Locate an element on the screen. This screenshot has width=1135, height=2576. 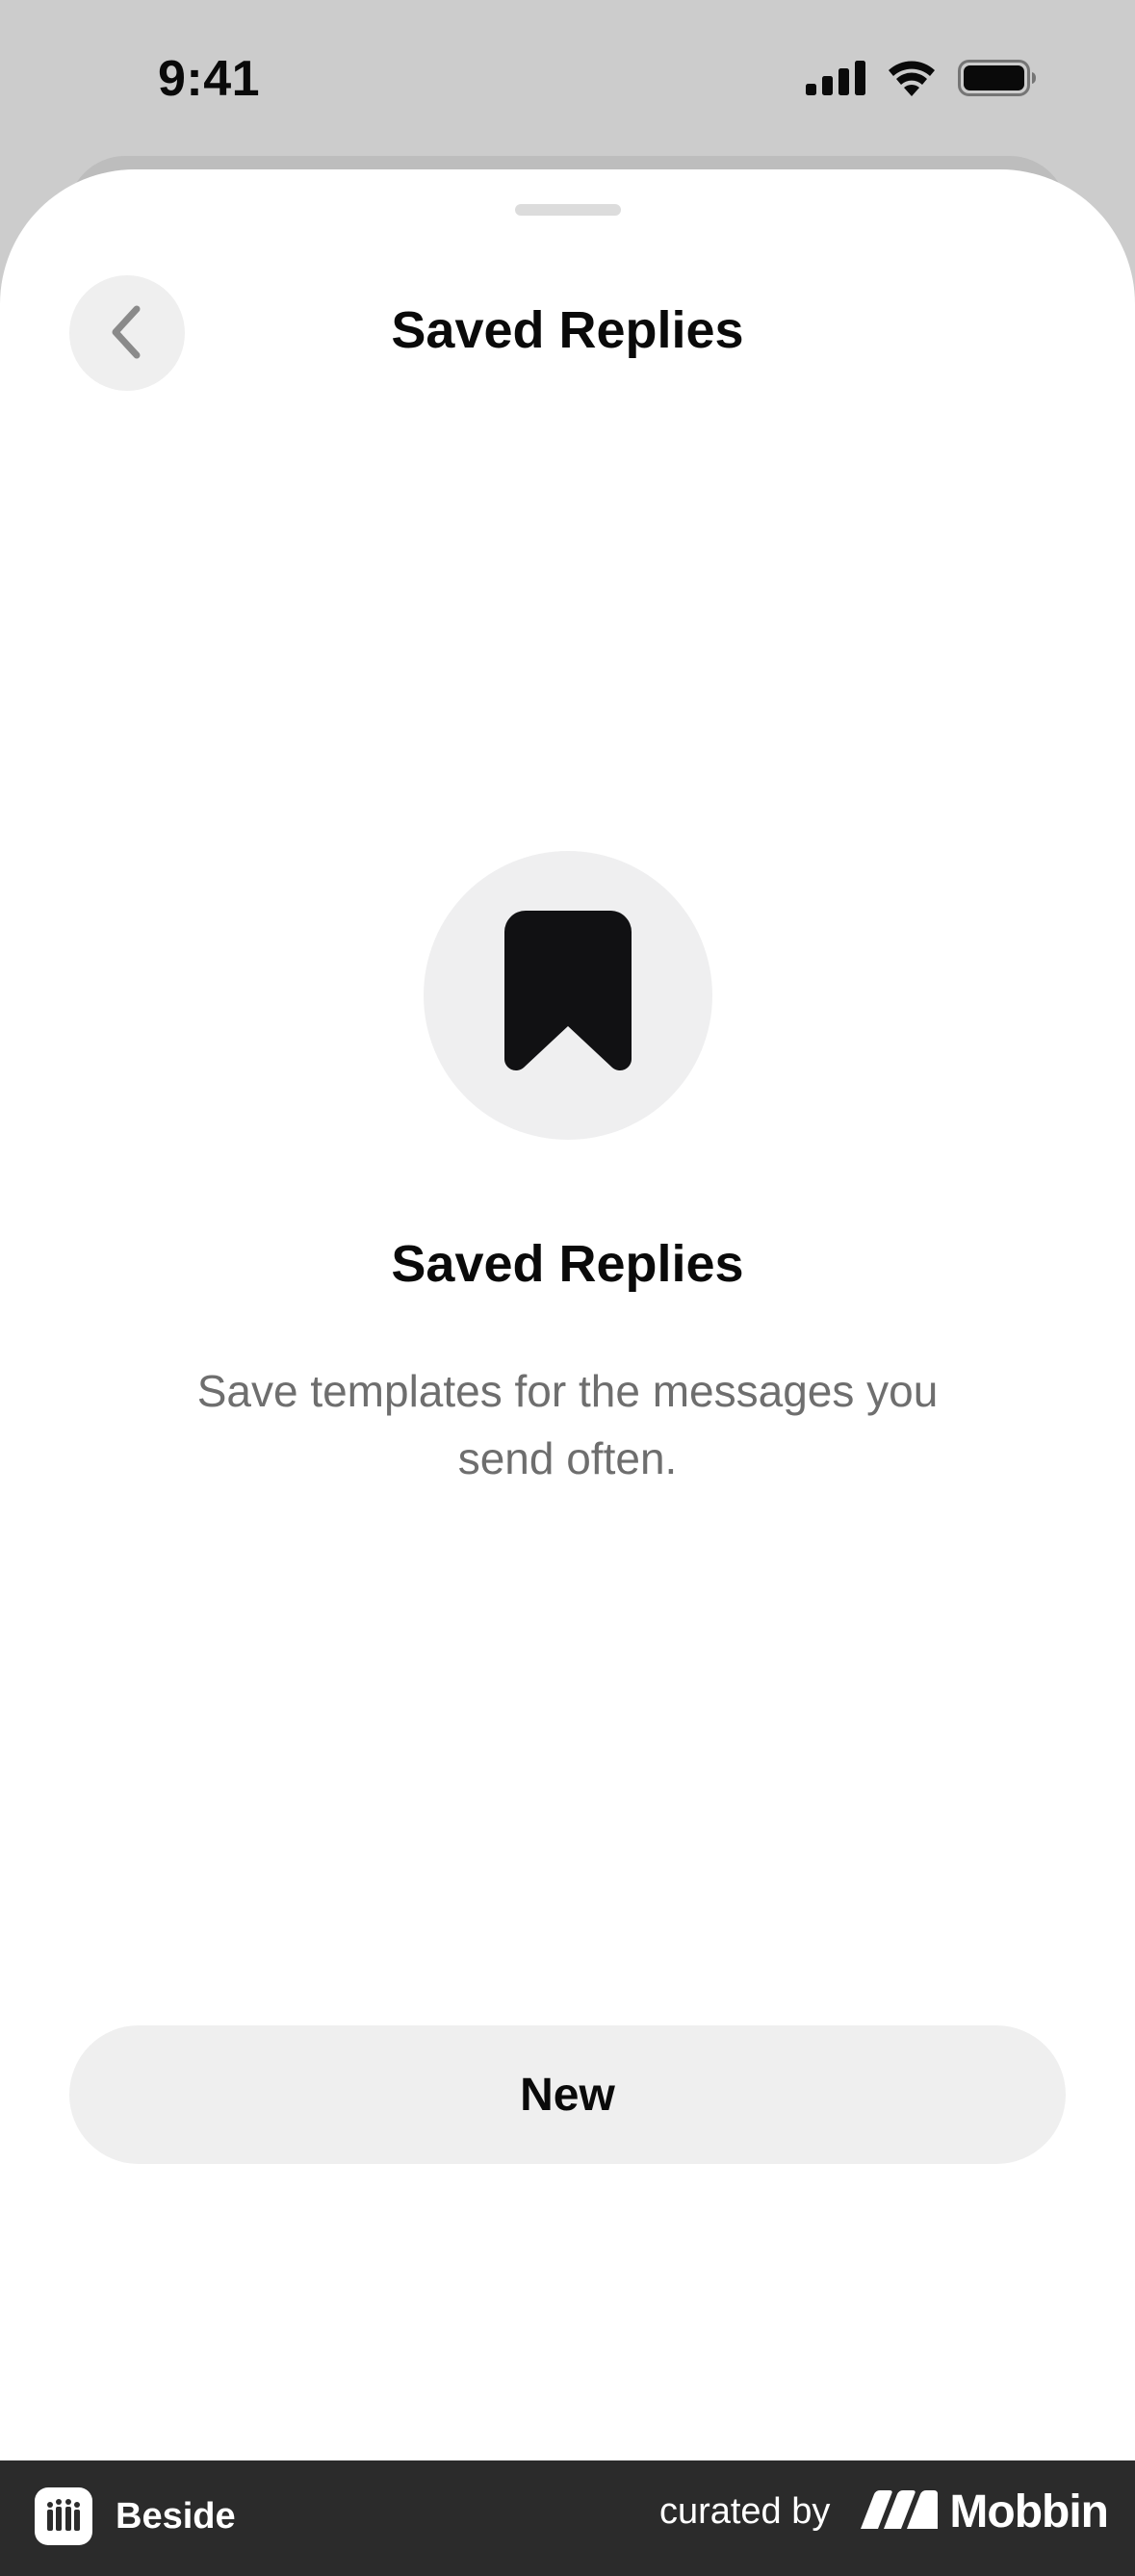
footer-app: Beside is located at coordinates (135, 2516).